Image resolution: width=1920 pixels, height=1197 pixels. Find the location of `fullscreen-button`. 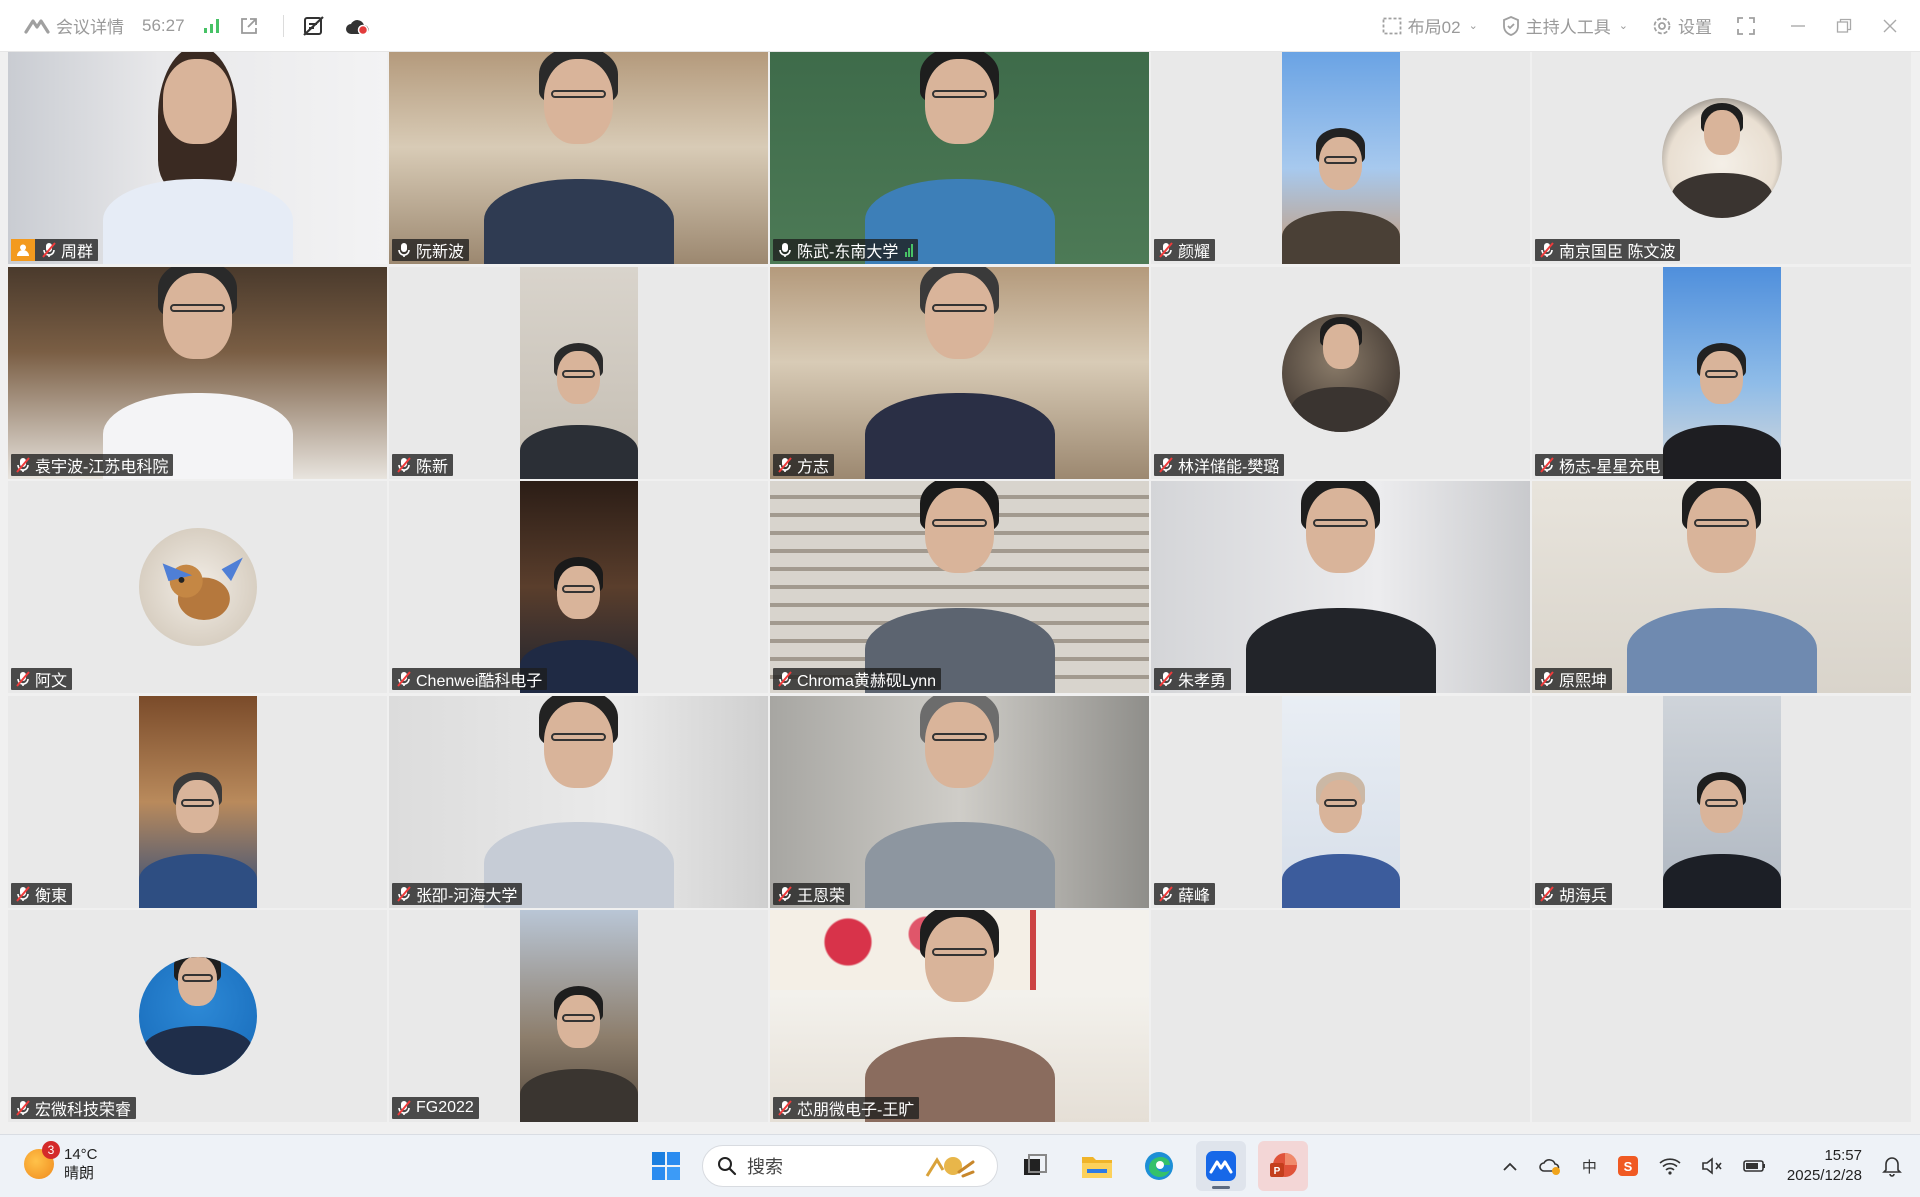

fullscreen-button is located at coordinates (1746, 26).